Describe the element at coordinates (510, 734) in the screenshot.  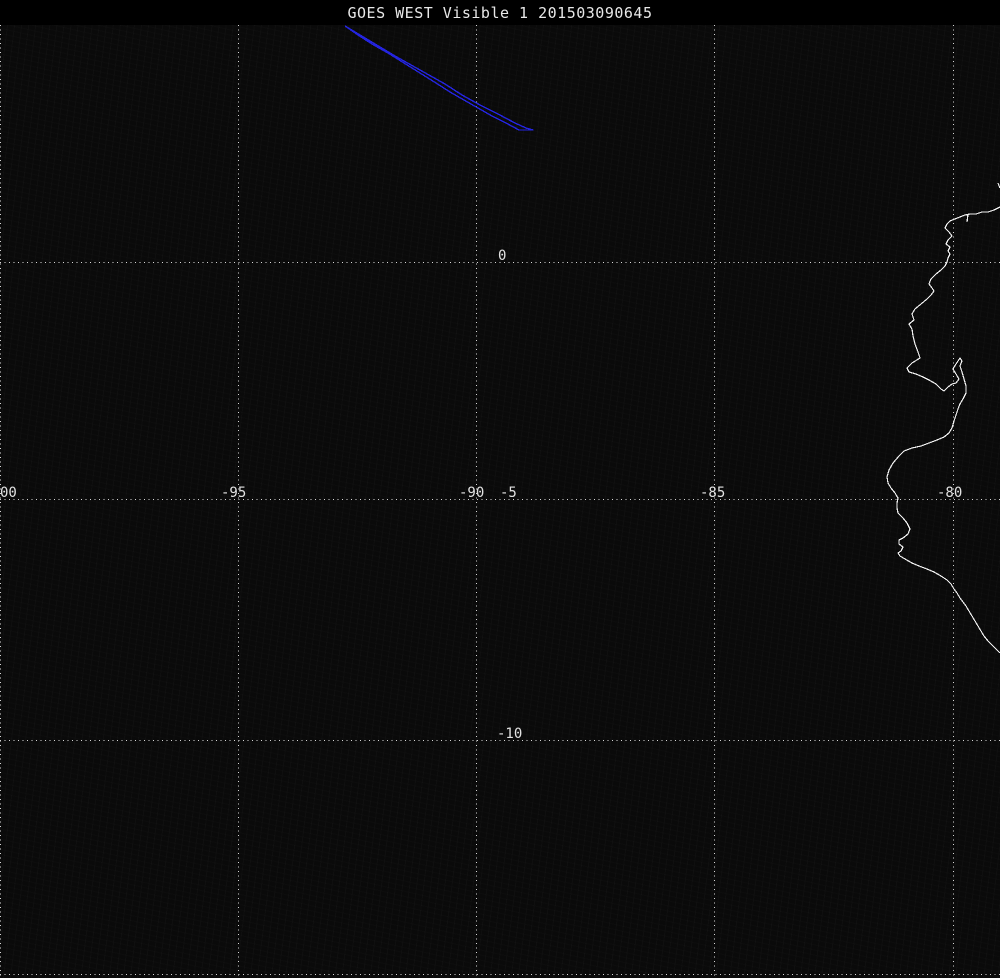
I see `latlon-label: -10` at that location.